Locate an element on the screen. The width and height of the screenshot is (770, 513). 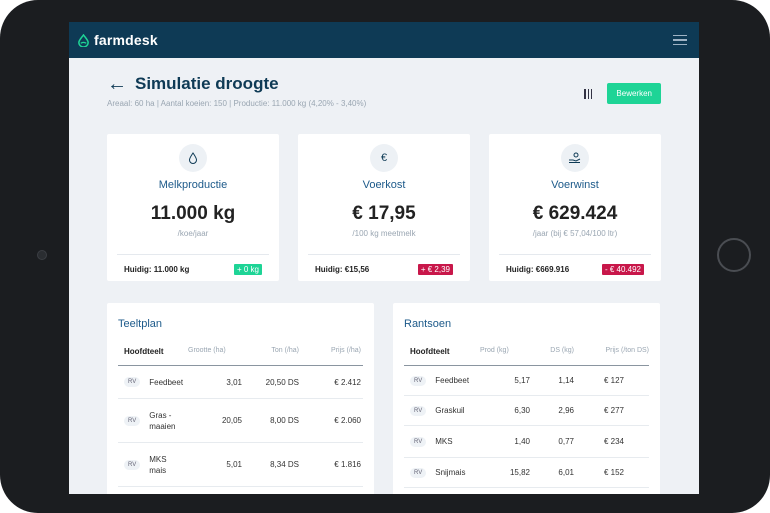
hand-coin-icon is located at coordinates (575, 158).